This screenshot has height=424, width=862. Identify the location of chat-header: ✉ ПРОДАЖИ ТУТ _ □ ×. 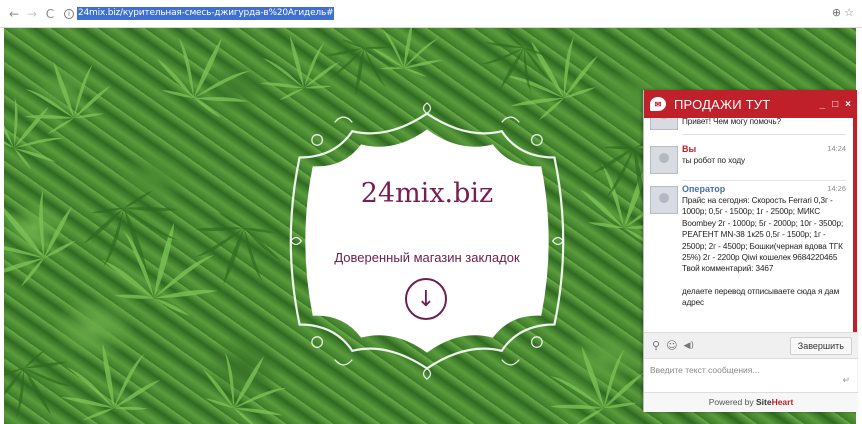
(750, 104).